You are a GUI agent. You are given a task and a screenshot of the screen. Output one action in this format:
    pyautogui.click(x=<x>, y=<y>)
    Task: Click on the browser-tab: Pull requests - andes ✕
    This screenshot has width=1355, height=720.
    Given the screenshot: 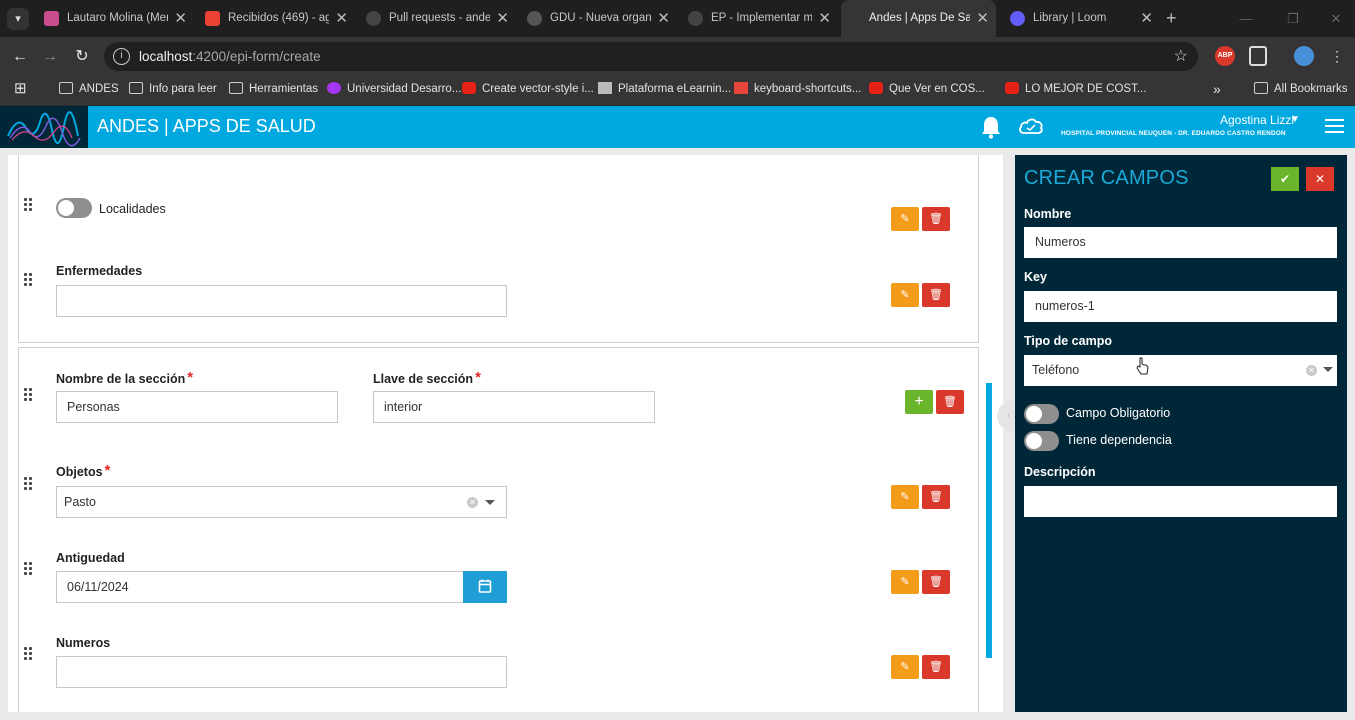 What is the action you would take?
    pyautogui.click(x=436, y=18)
    